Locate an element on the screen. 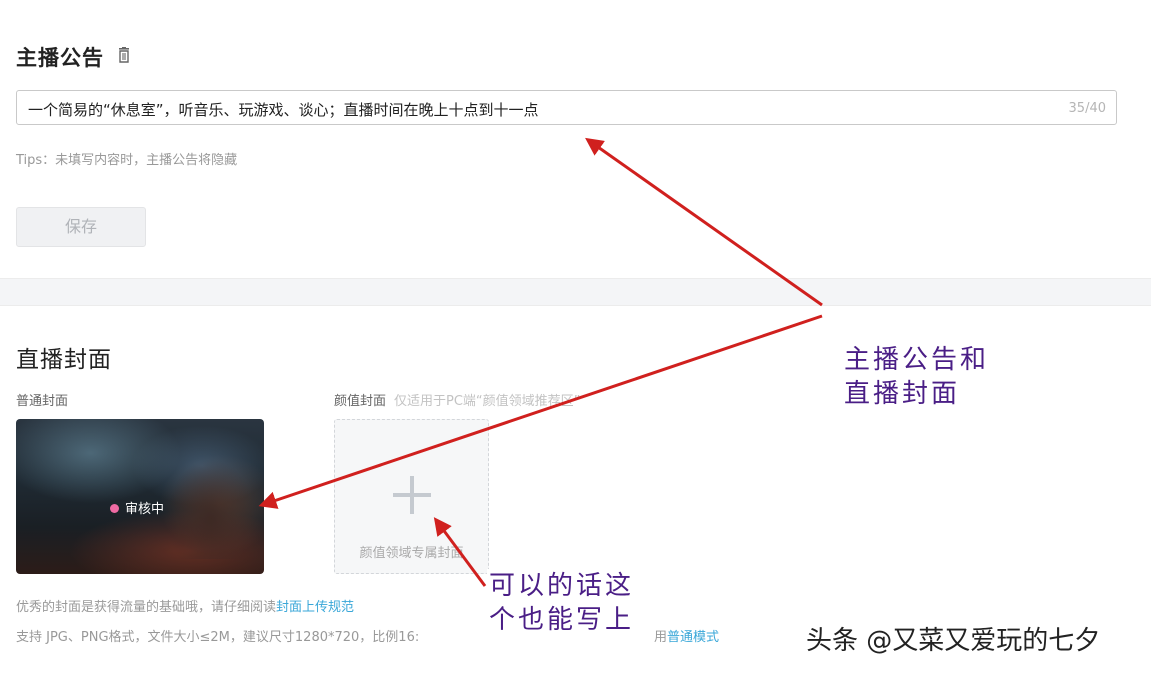 The image size is (1151, 674). annotation-note-main: 主播公告和 直播封面 is located at coordinates (916, 377).